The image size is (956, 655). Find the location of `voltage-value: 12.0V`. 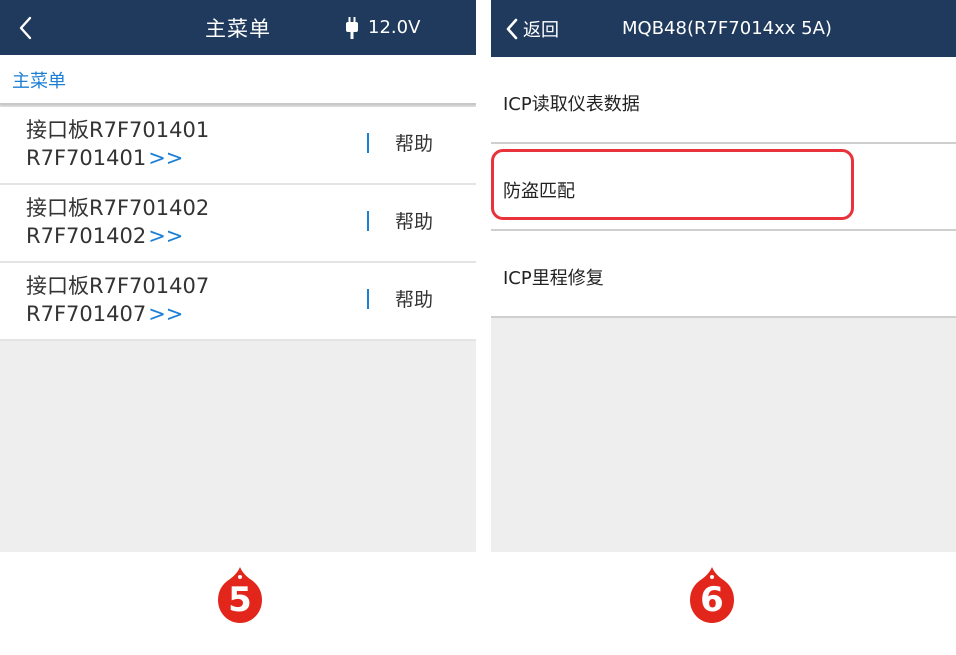

voltage-value: 12.0V is located at coordinates (394, 27).